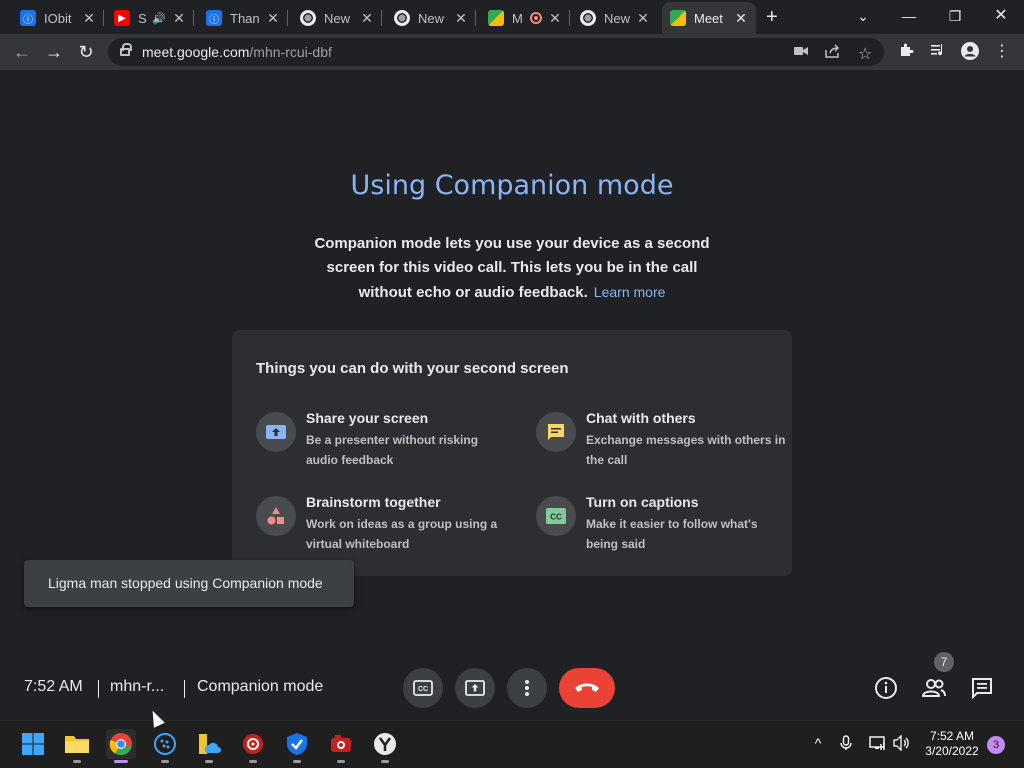 The image size is (1024, 768). Describe the element at coordinates (53, 686) in the screenshot. I see `meeting-time: 7:52 AM` at that location.